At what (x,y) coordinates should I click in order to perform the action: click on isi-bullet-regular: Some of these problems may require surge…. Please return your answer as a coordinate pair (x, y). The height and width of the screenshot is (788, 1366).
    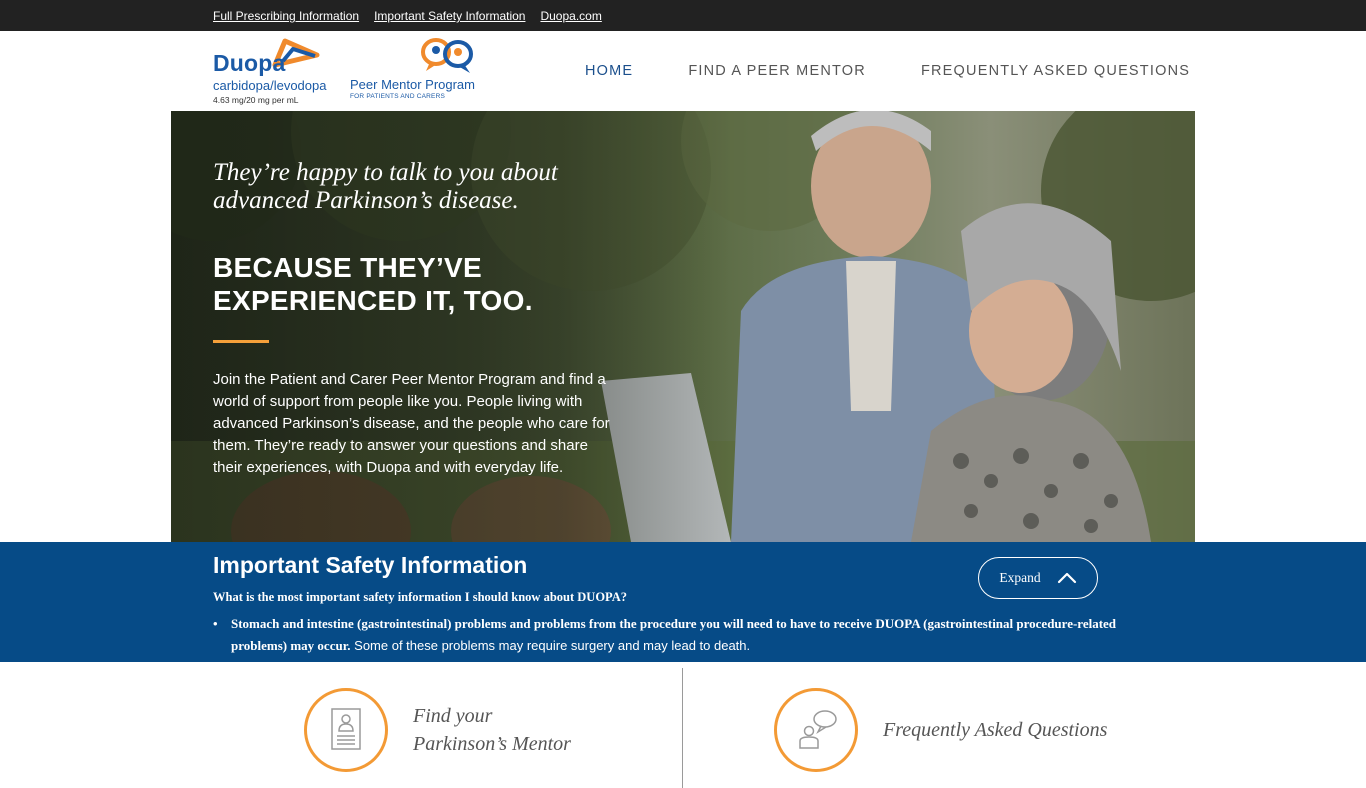
    Looking at the image, I should click on (550, 645).